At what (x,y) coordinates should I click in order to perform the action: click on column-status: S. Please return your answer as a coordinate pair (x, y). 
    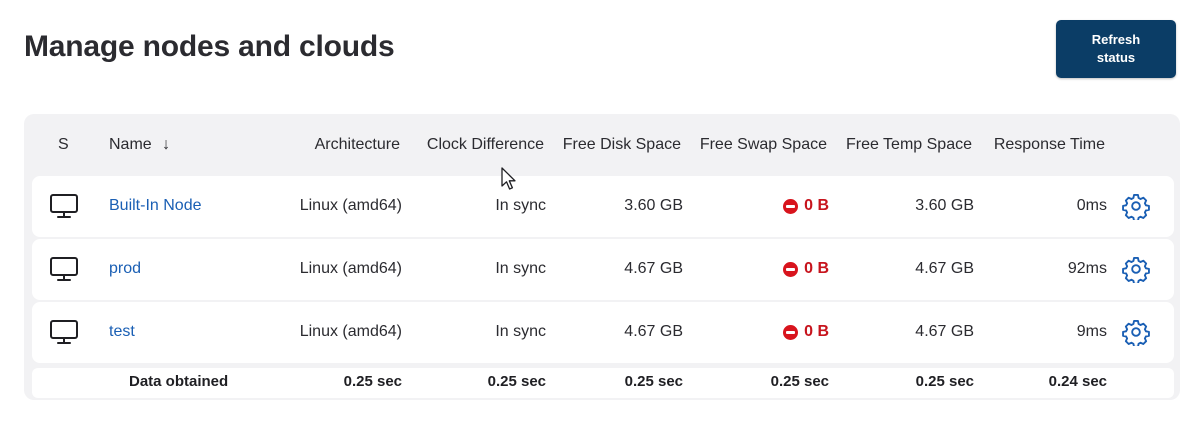
    Looking at the image, I should click on (63, 145).